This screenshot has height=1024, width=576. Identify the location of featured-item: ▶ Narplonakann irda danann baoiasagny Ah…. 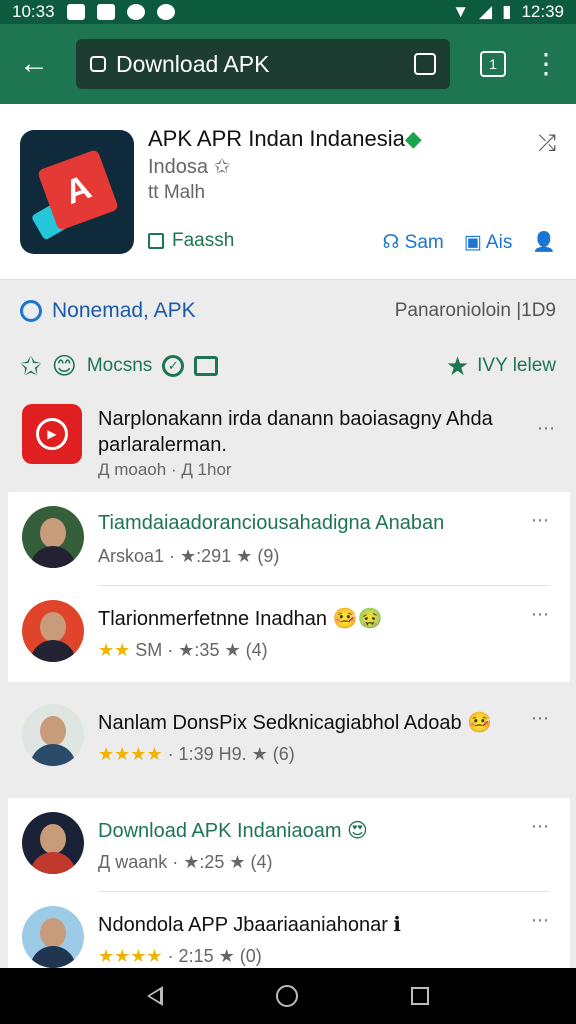
(288, 444).